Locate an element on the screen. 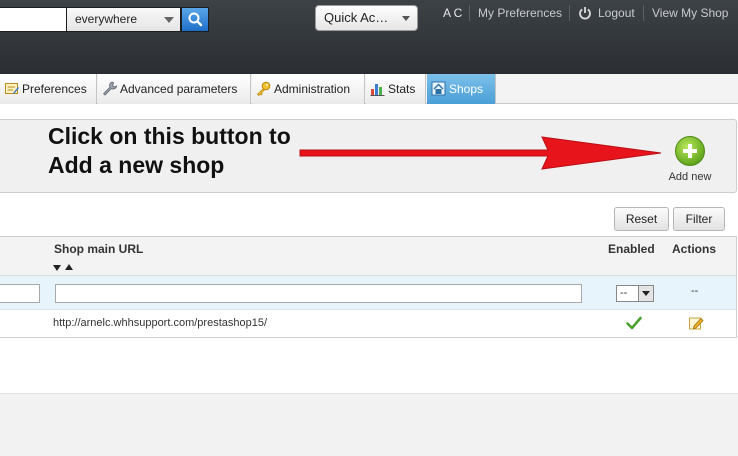 Image resolution: width=738 pixels, height=456 pixels. tab-preferences: Preferences is located at coordinates (48, 89).